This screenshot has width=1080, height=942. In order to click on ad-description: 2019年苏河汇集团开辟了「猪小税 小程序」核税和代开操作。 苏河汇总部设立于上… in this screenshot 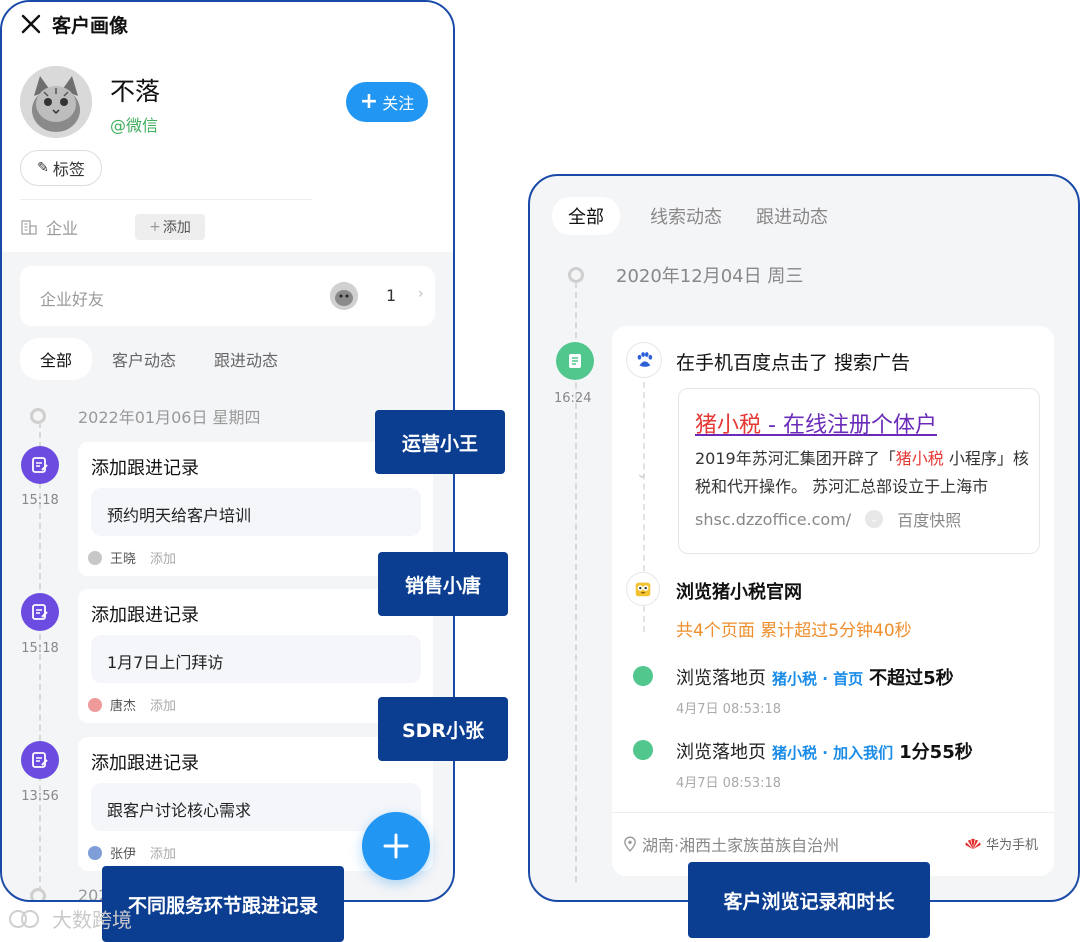, I will do `click(865, 473)`.